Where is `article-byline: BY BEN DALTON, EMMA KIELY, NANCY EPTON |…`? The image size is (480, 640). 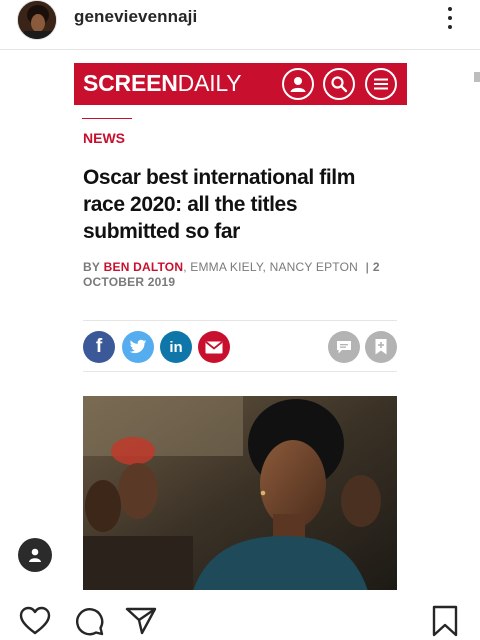 article-byline: BY BEN DALTON, EMMA KIELY, NANCY EPTON |… is located at coordinates (238, 275).